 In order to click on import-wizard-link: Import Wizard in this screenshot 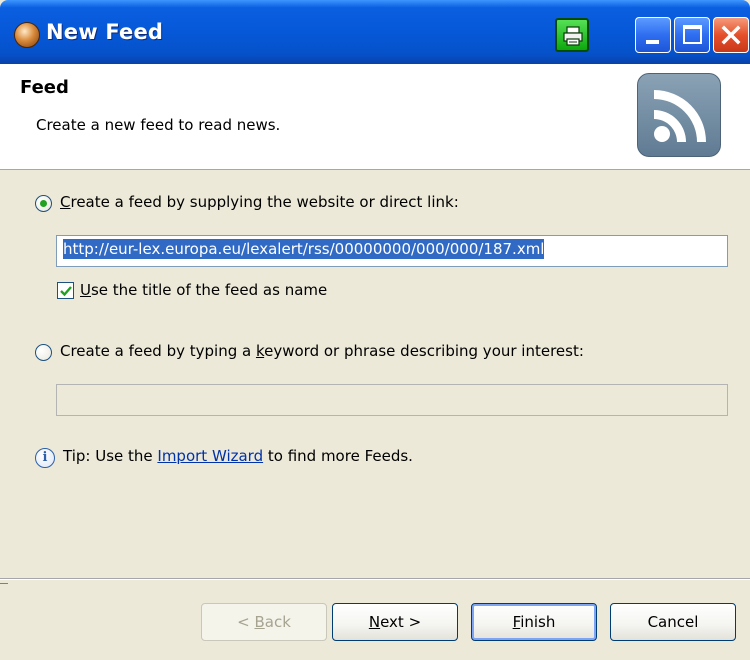, I will do `click(210, 456)`.